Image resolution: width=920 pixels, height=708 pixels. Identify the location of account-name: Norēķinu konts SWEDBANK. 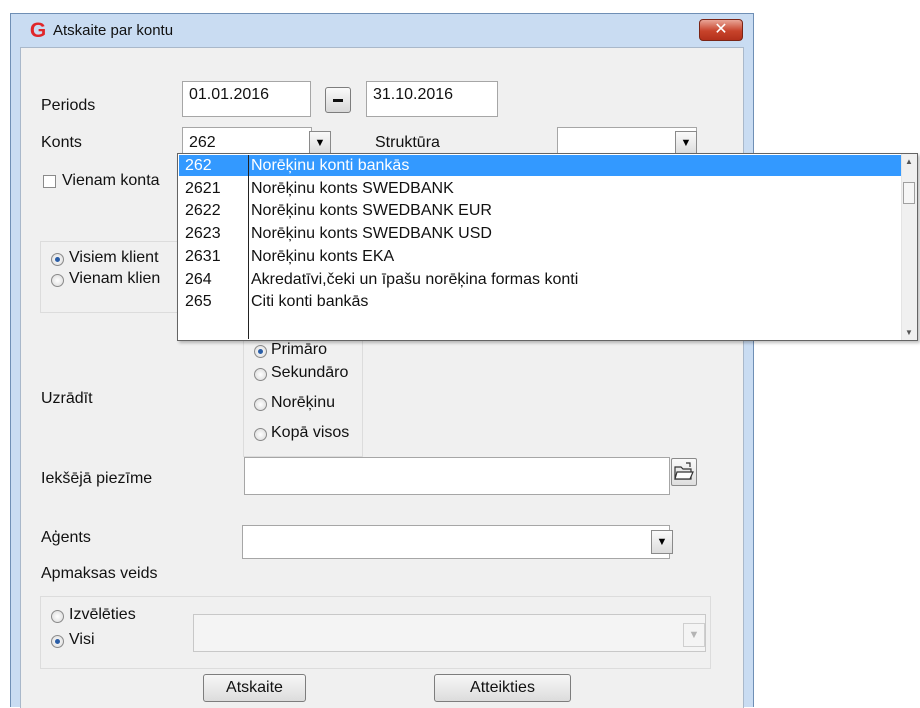
(352, 188).